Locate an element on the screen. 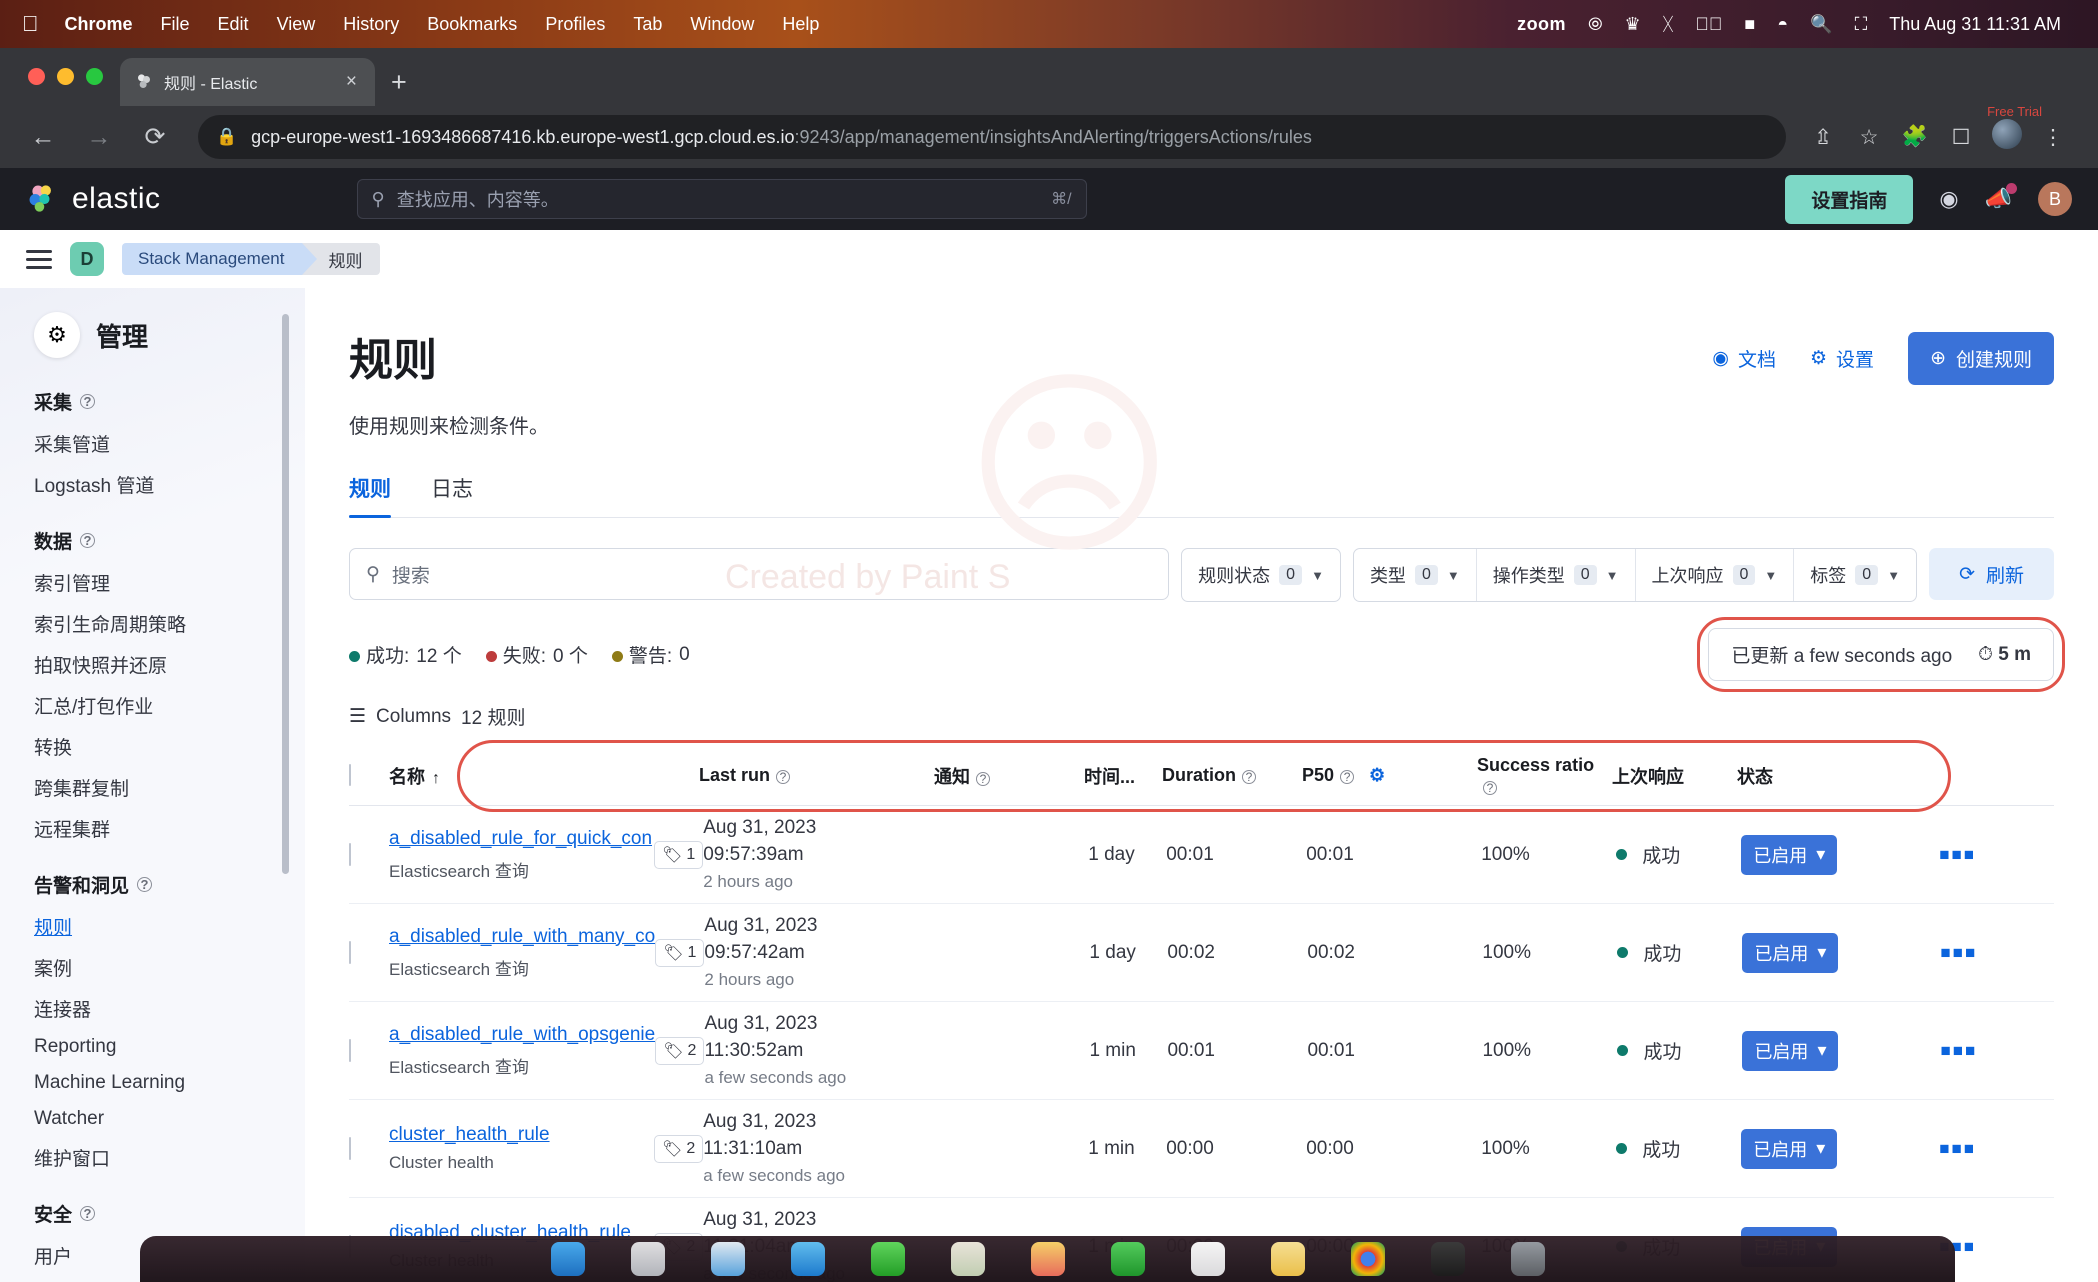 The width and height of the screenshot is (2098, 1282). menu-edit: Edit is located at coordinates (233, 24).